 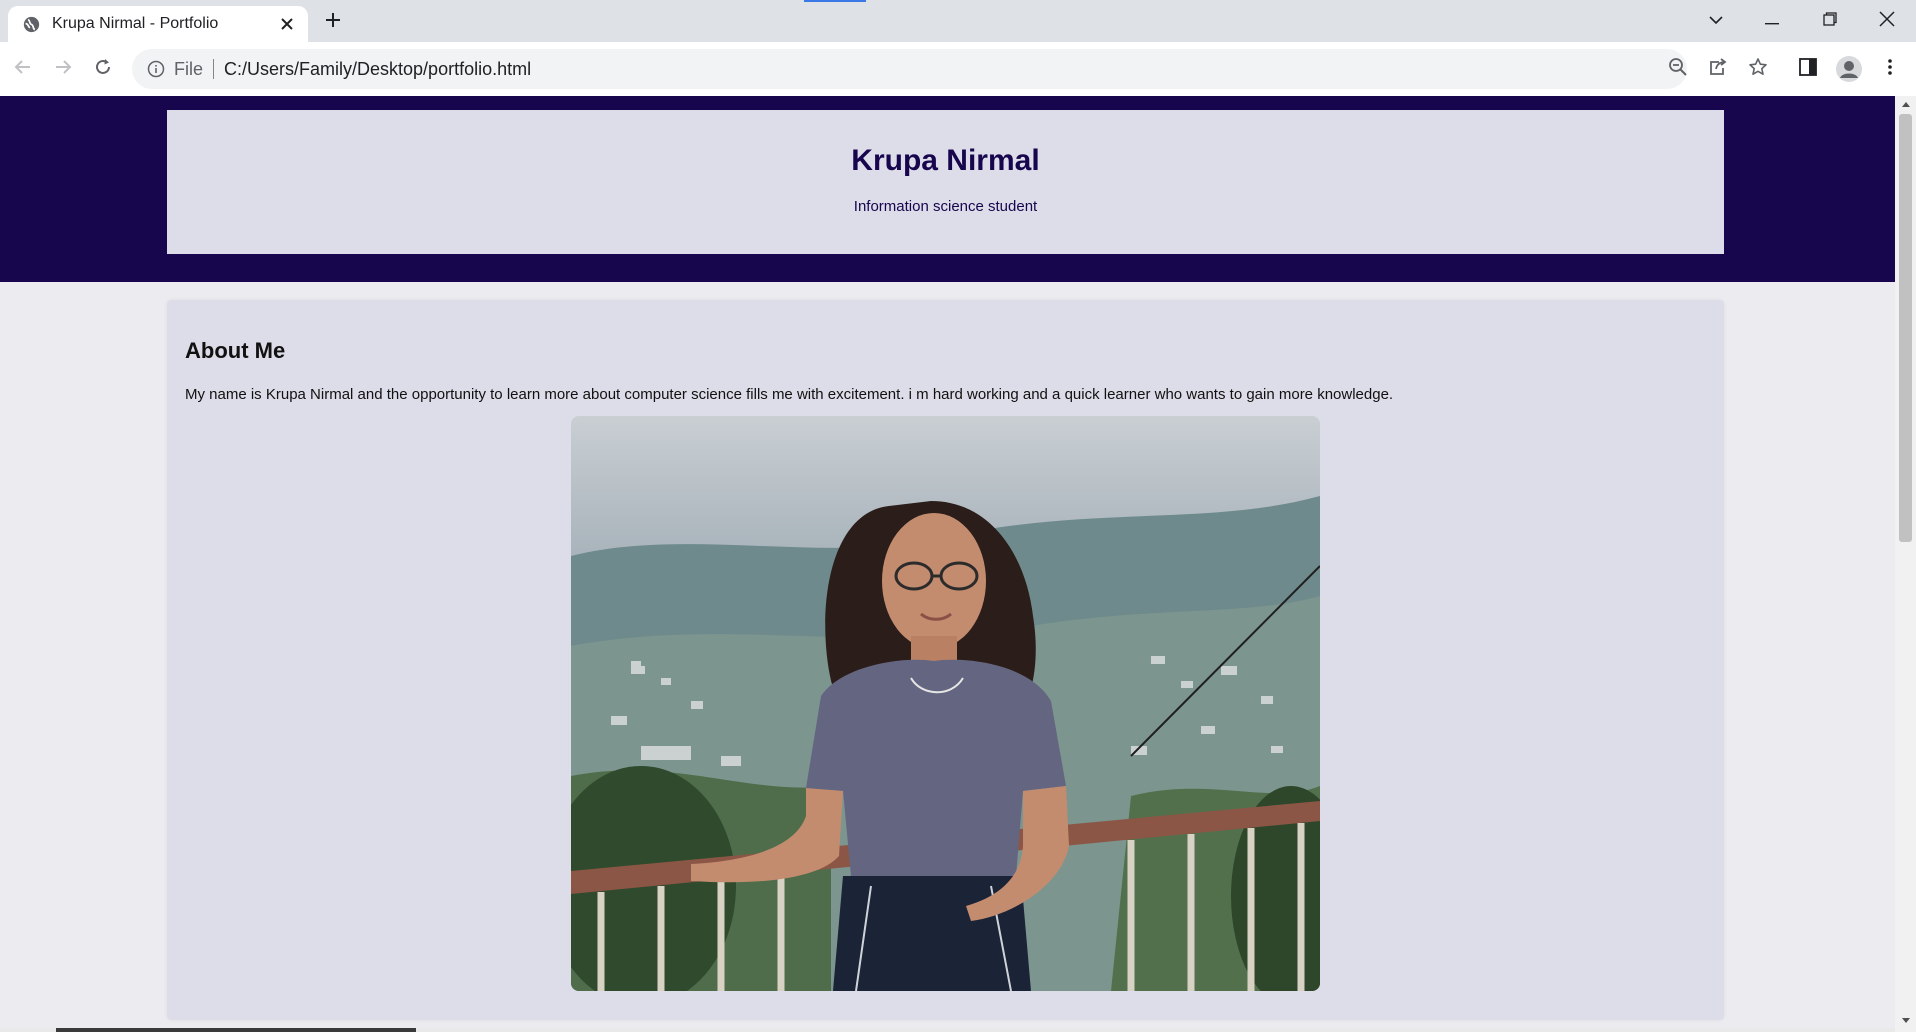 I want to click on page-subtitle: Information science student, so click(x=945, y=206).